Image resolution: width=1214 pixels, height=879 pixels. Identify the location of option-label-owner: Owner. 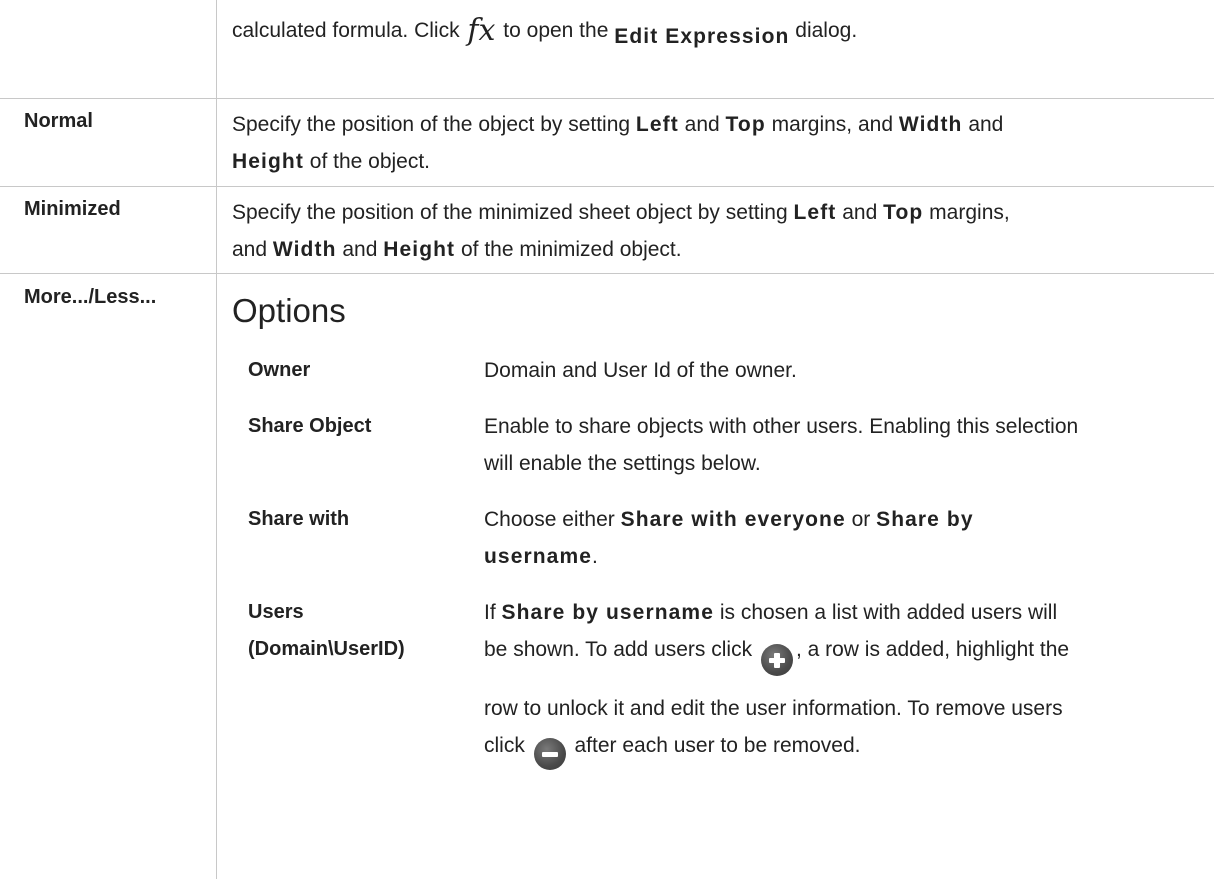
(279, 370).